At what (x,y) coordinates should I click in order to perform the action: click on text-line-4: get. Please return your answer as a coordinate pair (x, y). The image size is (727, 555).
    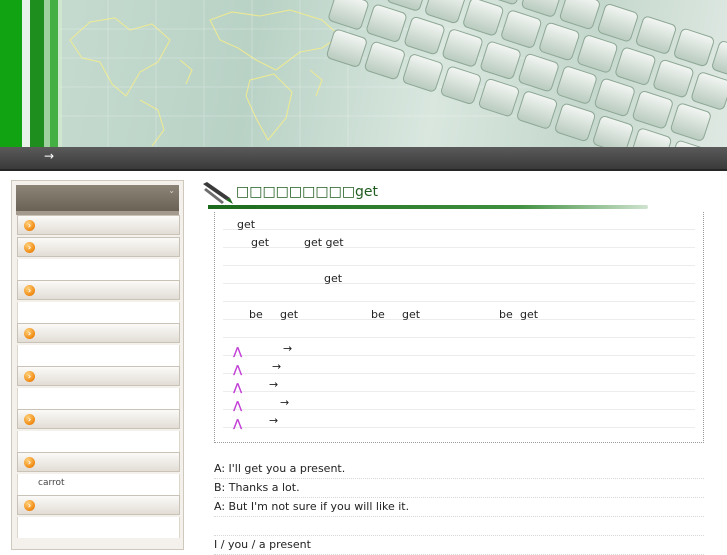
    Looking at the image, I should click on (333, 278).